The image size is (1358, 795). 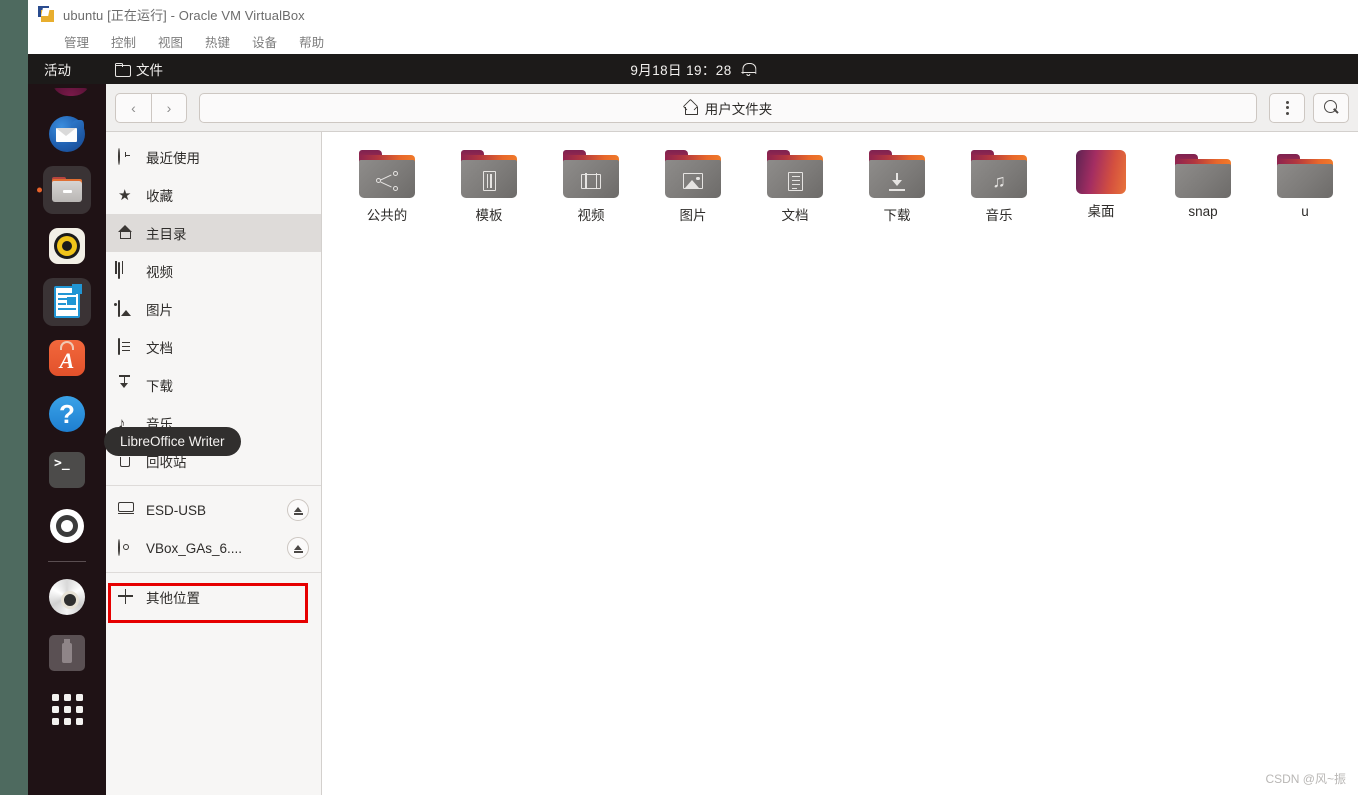 What do you see at coordinates (311, 41) in the screenshot?
I see `menu-help: 帮助` at bounding box center [311, 41].